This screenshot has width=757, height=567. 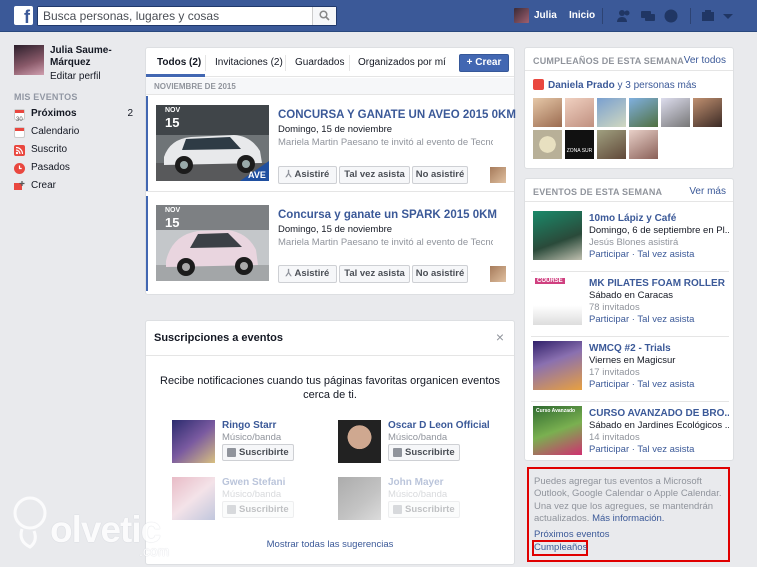 What do you see at coordinates (659, 348) in the screenshot?
I see `week-event-title: WMCQ #2 - Trials` at bounding box center [659, 348].